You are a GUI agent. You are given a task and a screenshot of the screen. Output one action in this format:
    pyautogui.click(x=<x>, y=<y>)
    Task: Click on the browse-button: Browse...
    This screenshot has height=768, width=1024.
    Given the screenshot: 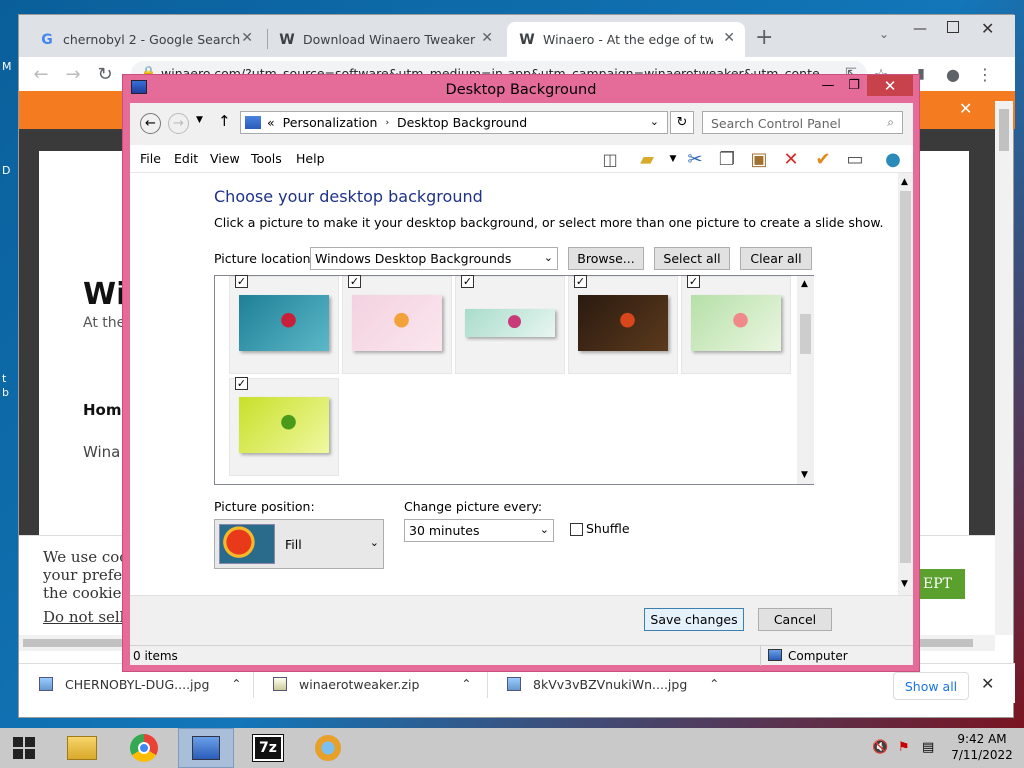 What is the action you would take?
    pyautogui.click(x=606, y=258)
    